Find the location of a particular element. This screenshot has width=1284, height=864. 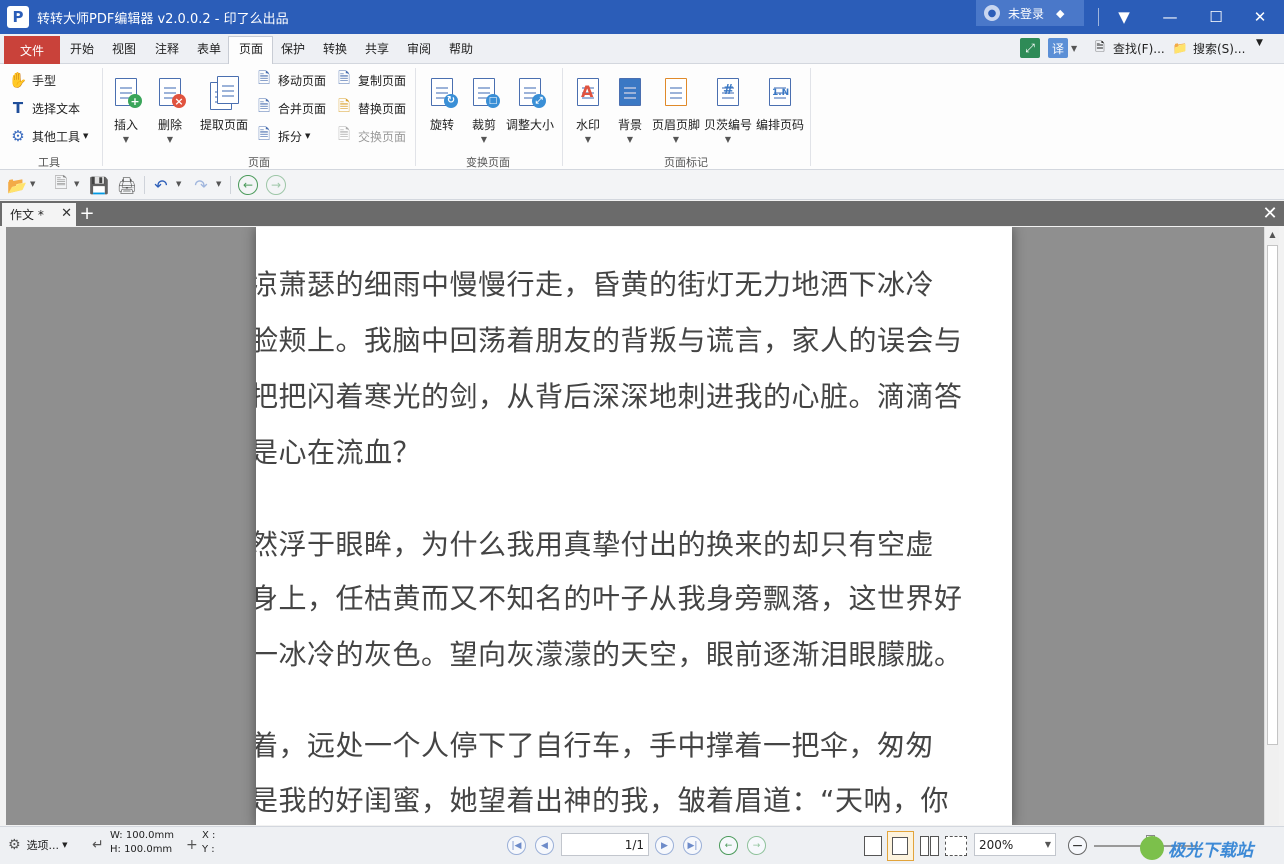

undo-icon: ↶ is located at coordinates (161, 185).